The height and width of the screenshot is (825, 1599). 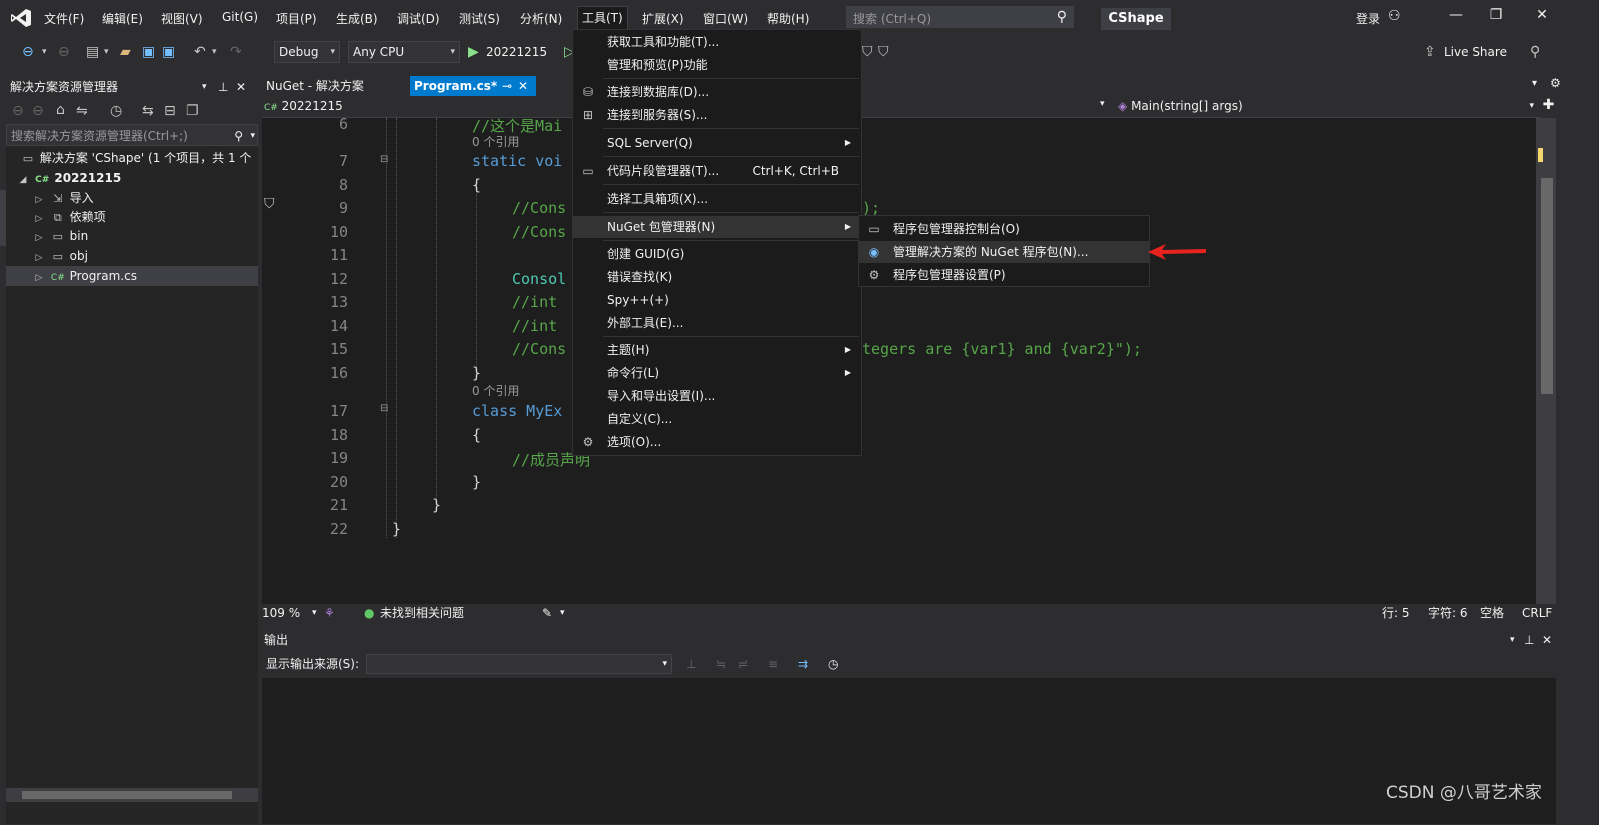 What do you see at coordinates (867, 52) in the screenshot?
I see `bookmark-toggle-icon: ⛉` at bounding box center [867, 52].